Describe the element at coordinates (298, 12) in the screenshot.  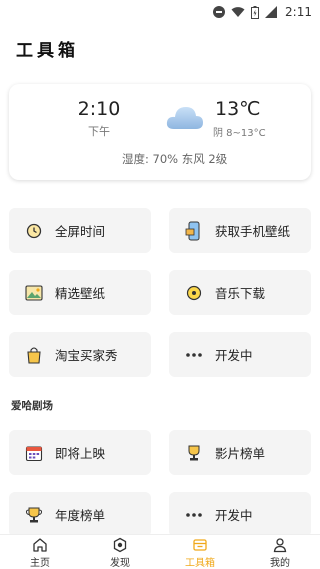
I see `status-time: 2:11` at that location.